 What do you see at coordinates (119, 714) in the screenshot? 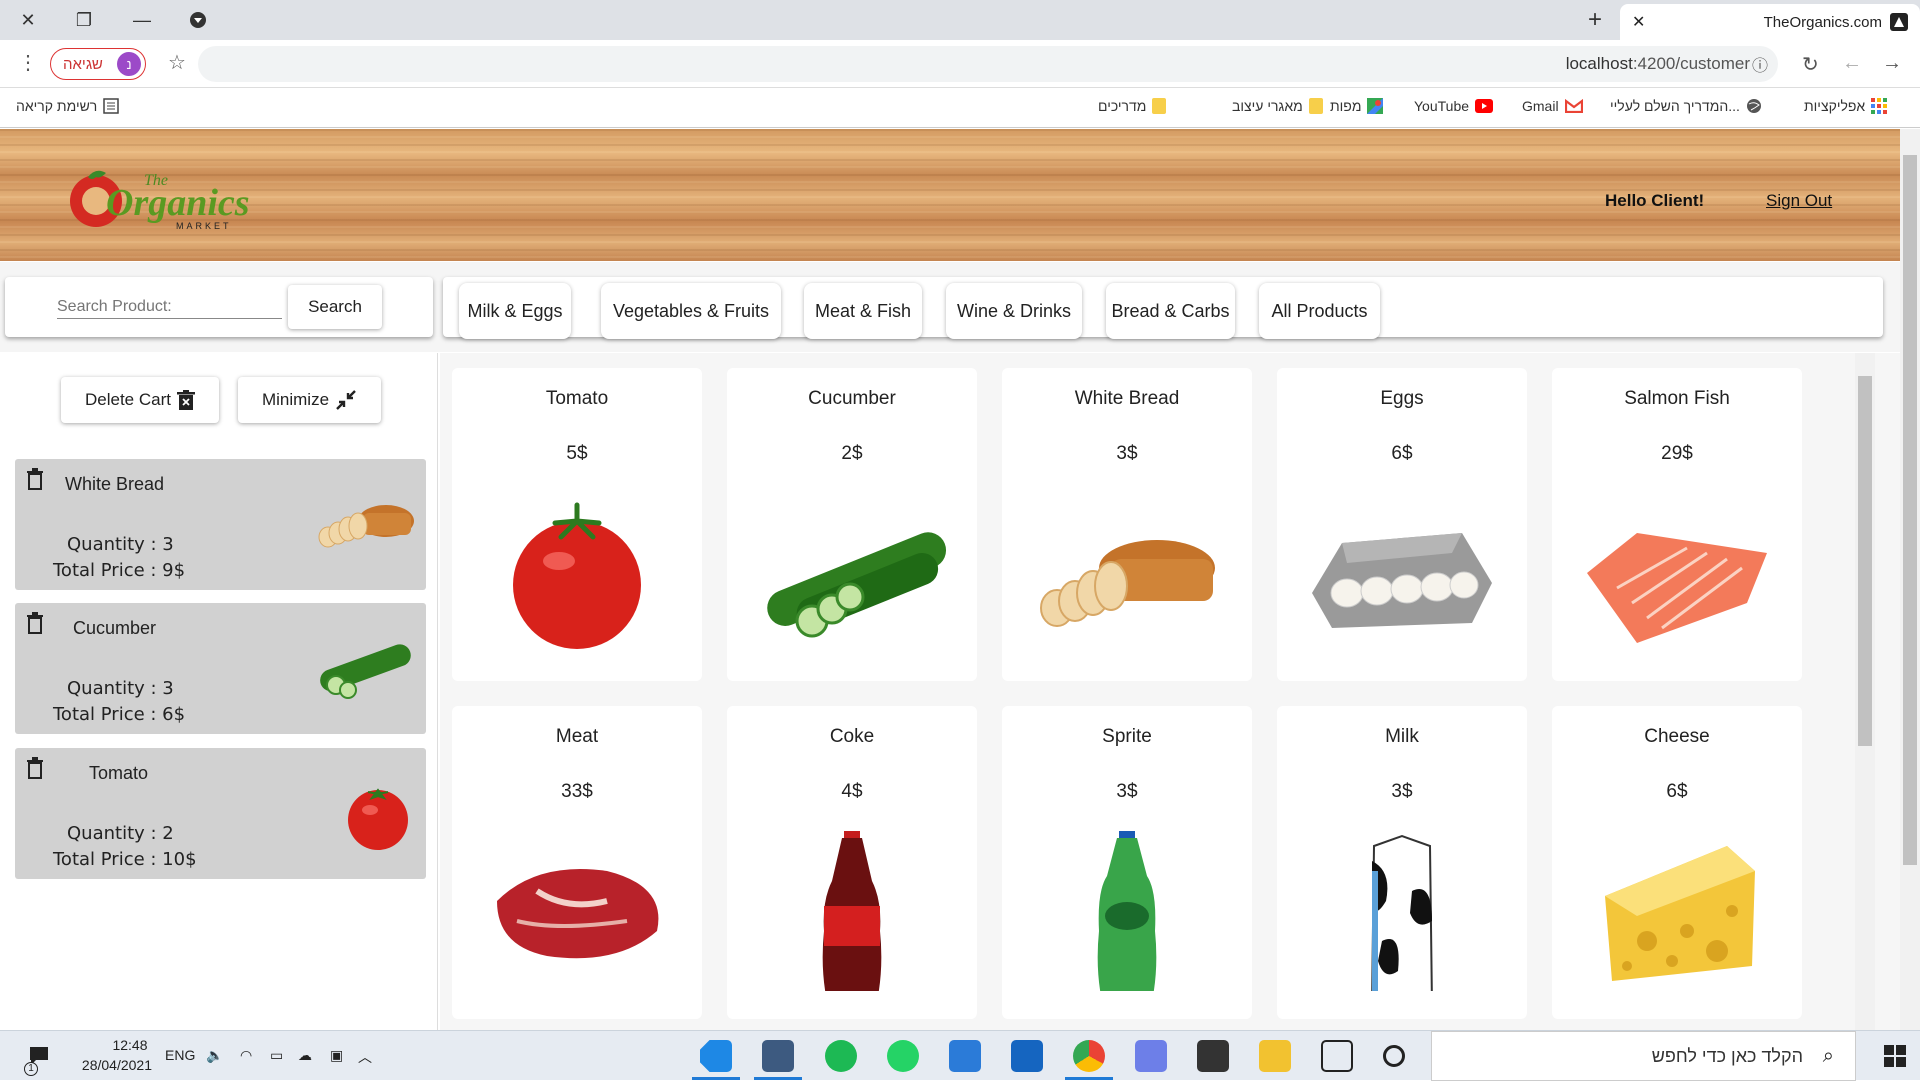
I see `cart-item-total: Total Price : 6$` at bounding box center [119, 714].